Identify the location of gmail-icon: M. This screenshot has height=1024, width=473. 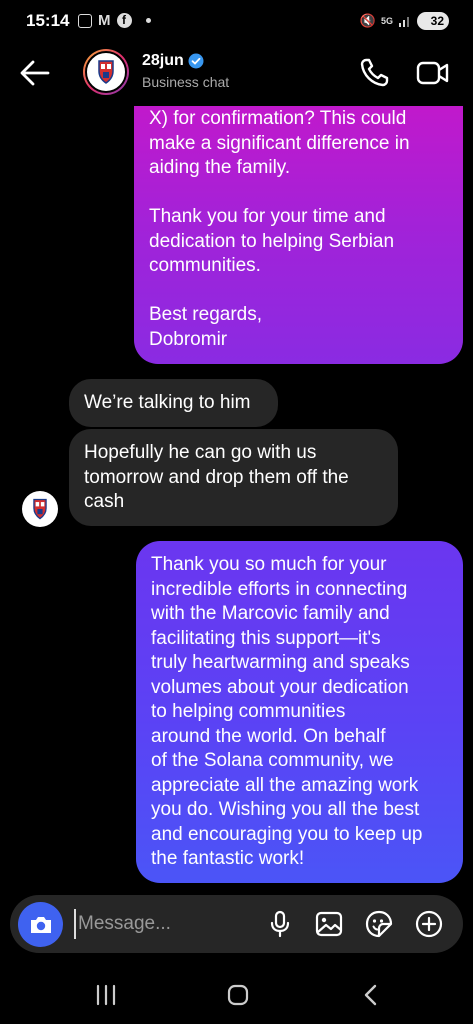
(104, 20).